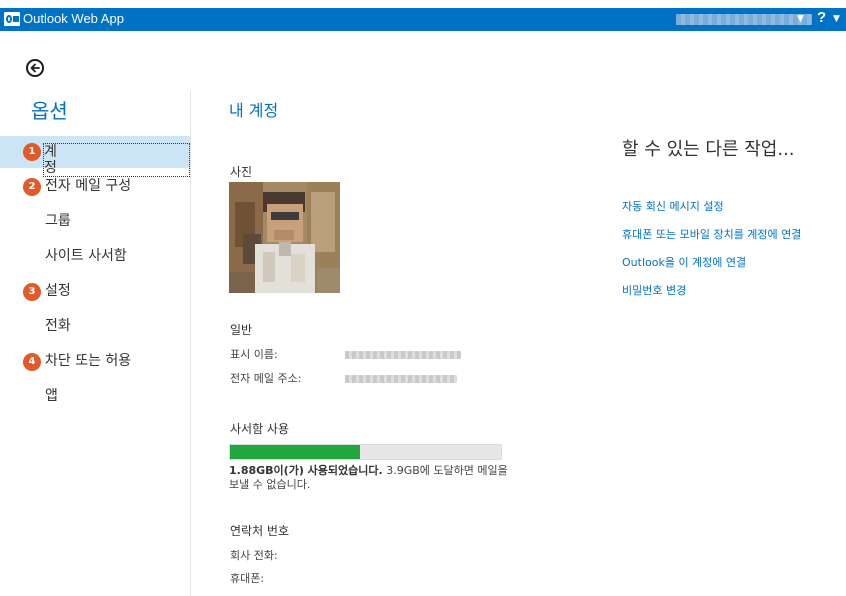  I want to click on top-bar: Outlook Web App ▼ ? ▼, so click(423, 19).